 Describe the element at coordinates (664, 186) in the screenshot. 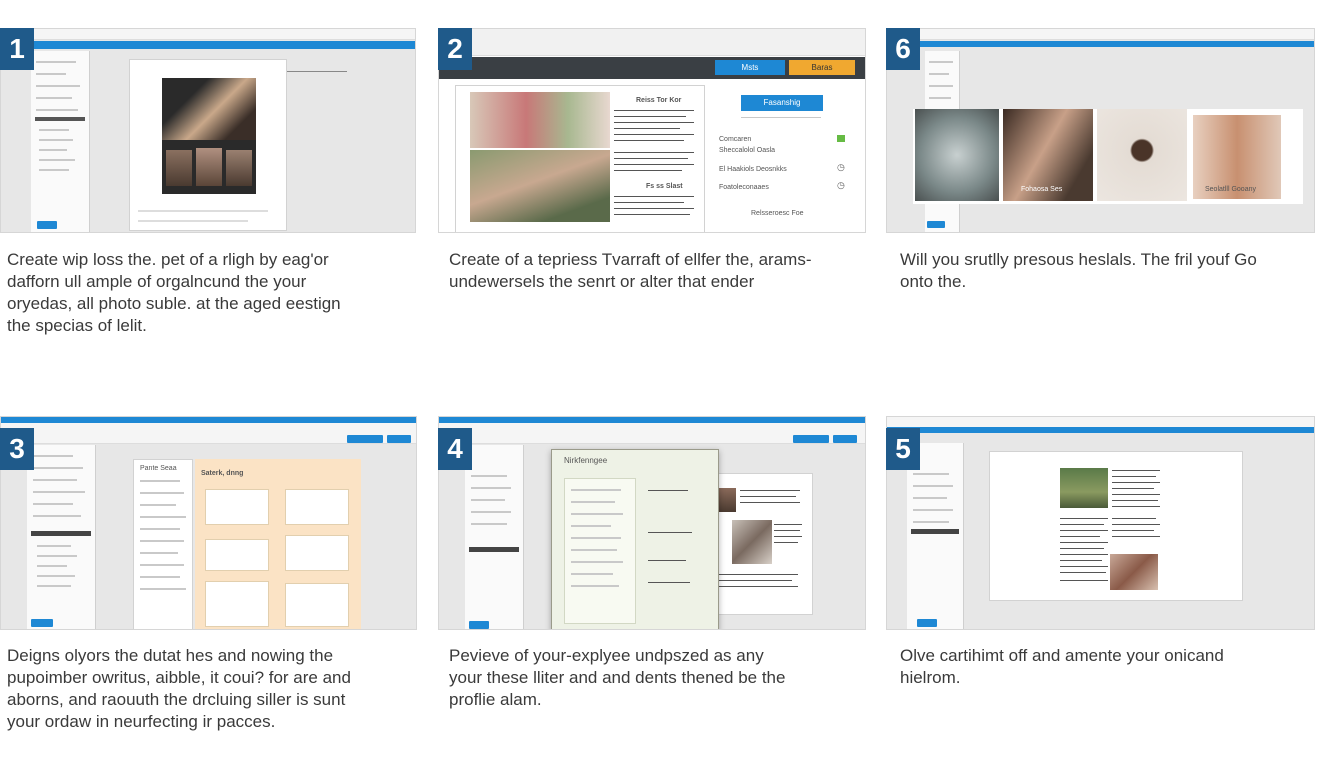

I see `article-heading-2: Fs ss Slast` at that location.